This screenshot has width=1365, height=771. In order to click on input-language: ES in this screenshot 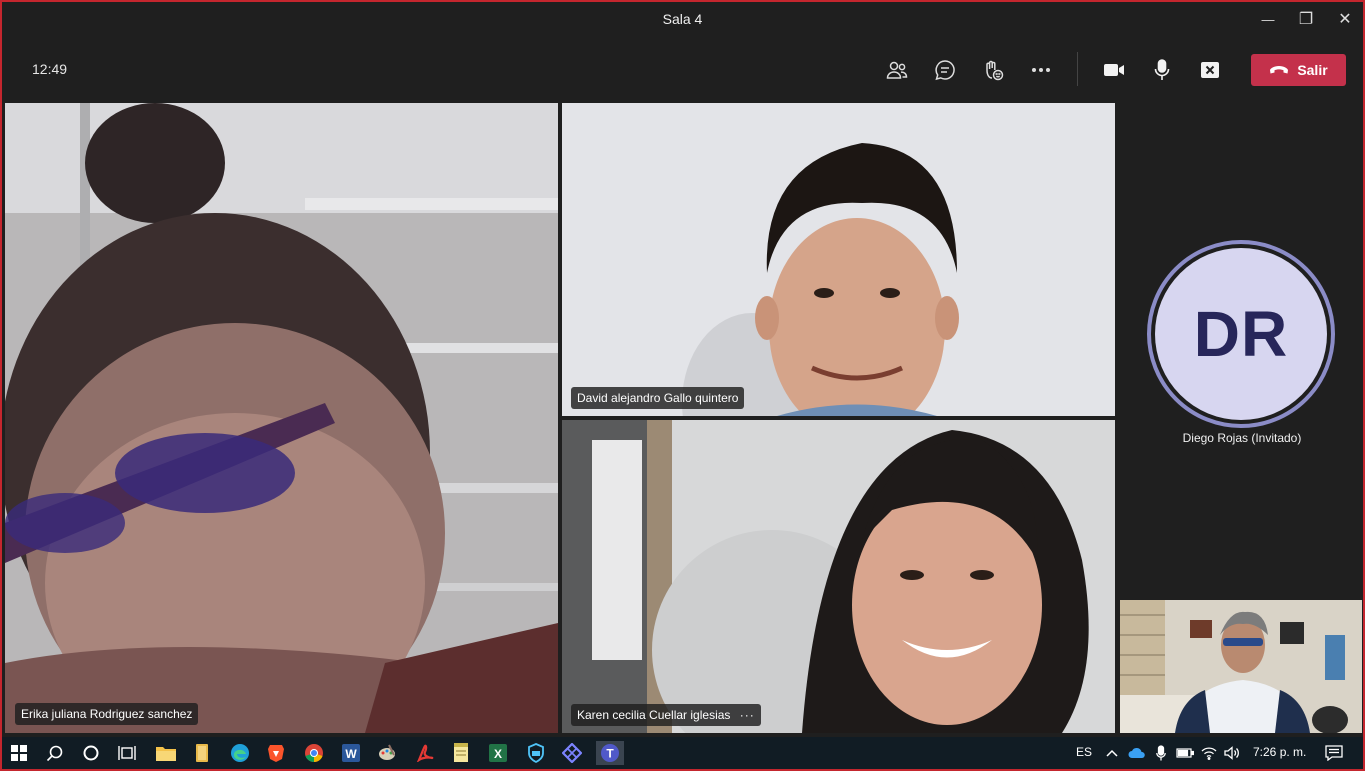, I will do `click(1084, 752)`.